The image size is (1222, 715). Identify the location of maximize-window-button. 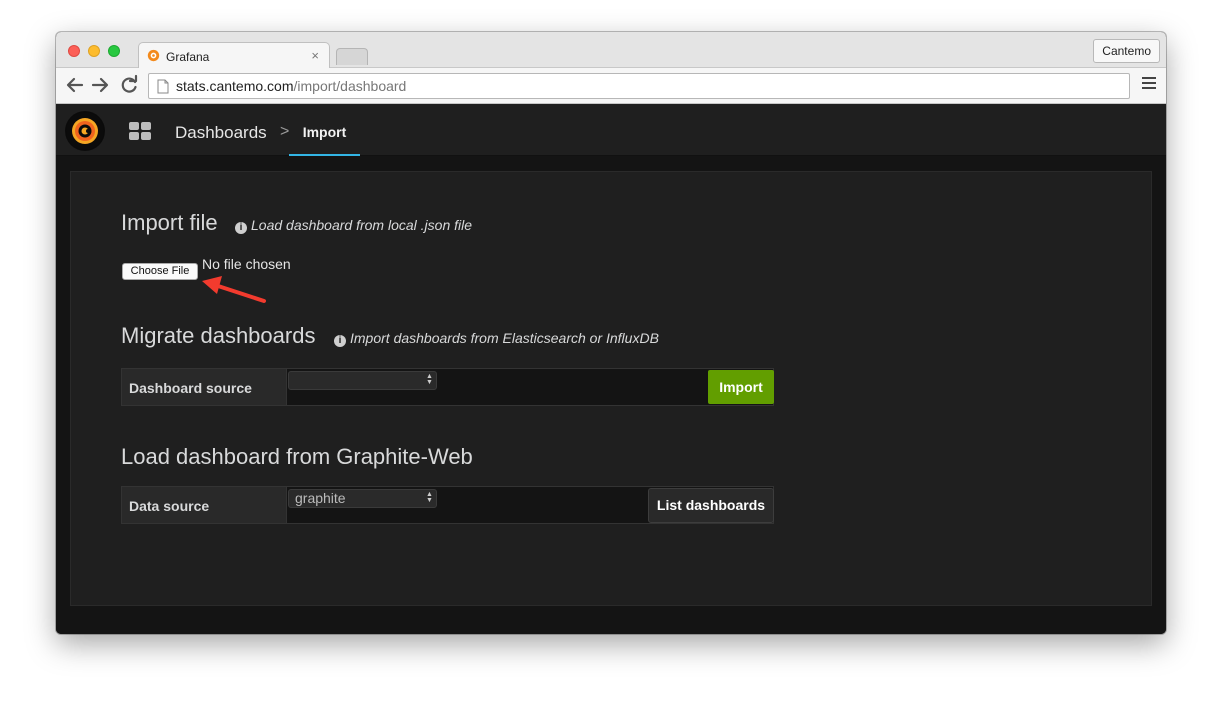
(114, 51).